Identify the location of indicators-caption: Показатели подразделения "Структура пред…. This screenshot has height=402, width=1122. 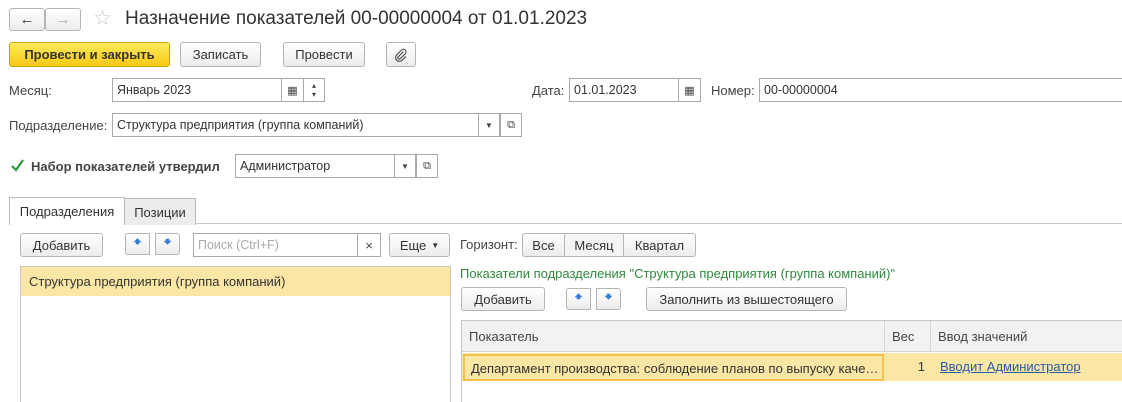
(678, 273).